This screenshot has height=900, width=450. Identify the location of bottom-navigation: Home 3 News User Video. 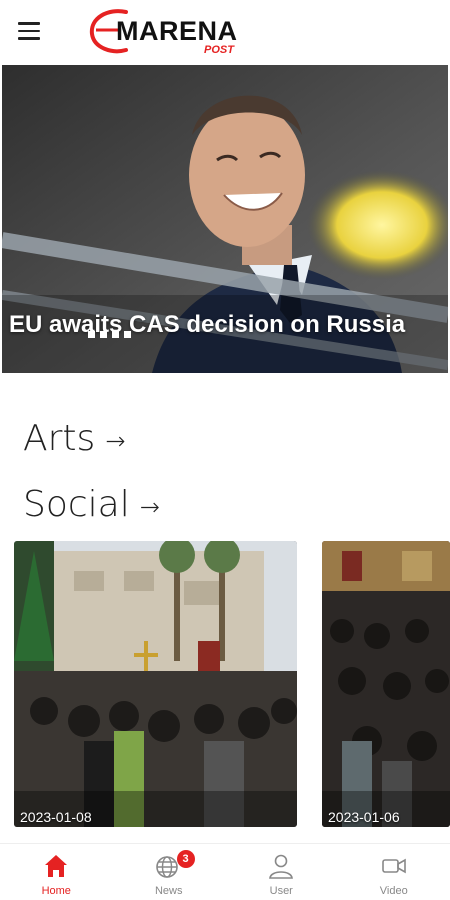
(225, 871).